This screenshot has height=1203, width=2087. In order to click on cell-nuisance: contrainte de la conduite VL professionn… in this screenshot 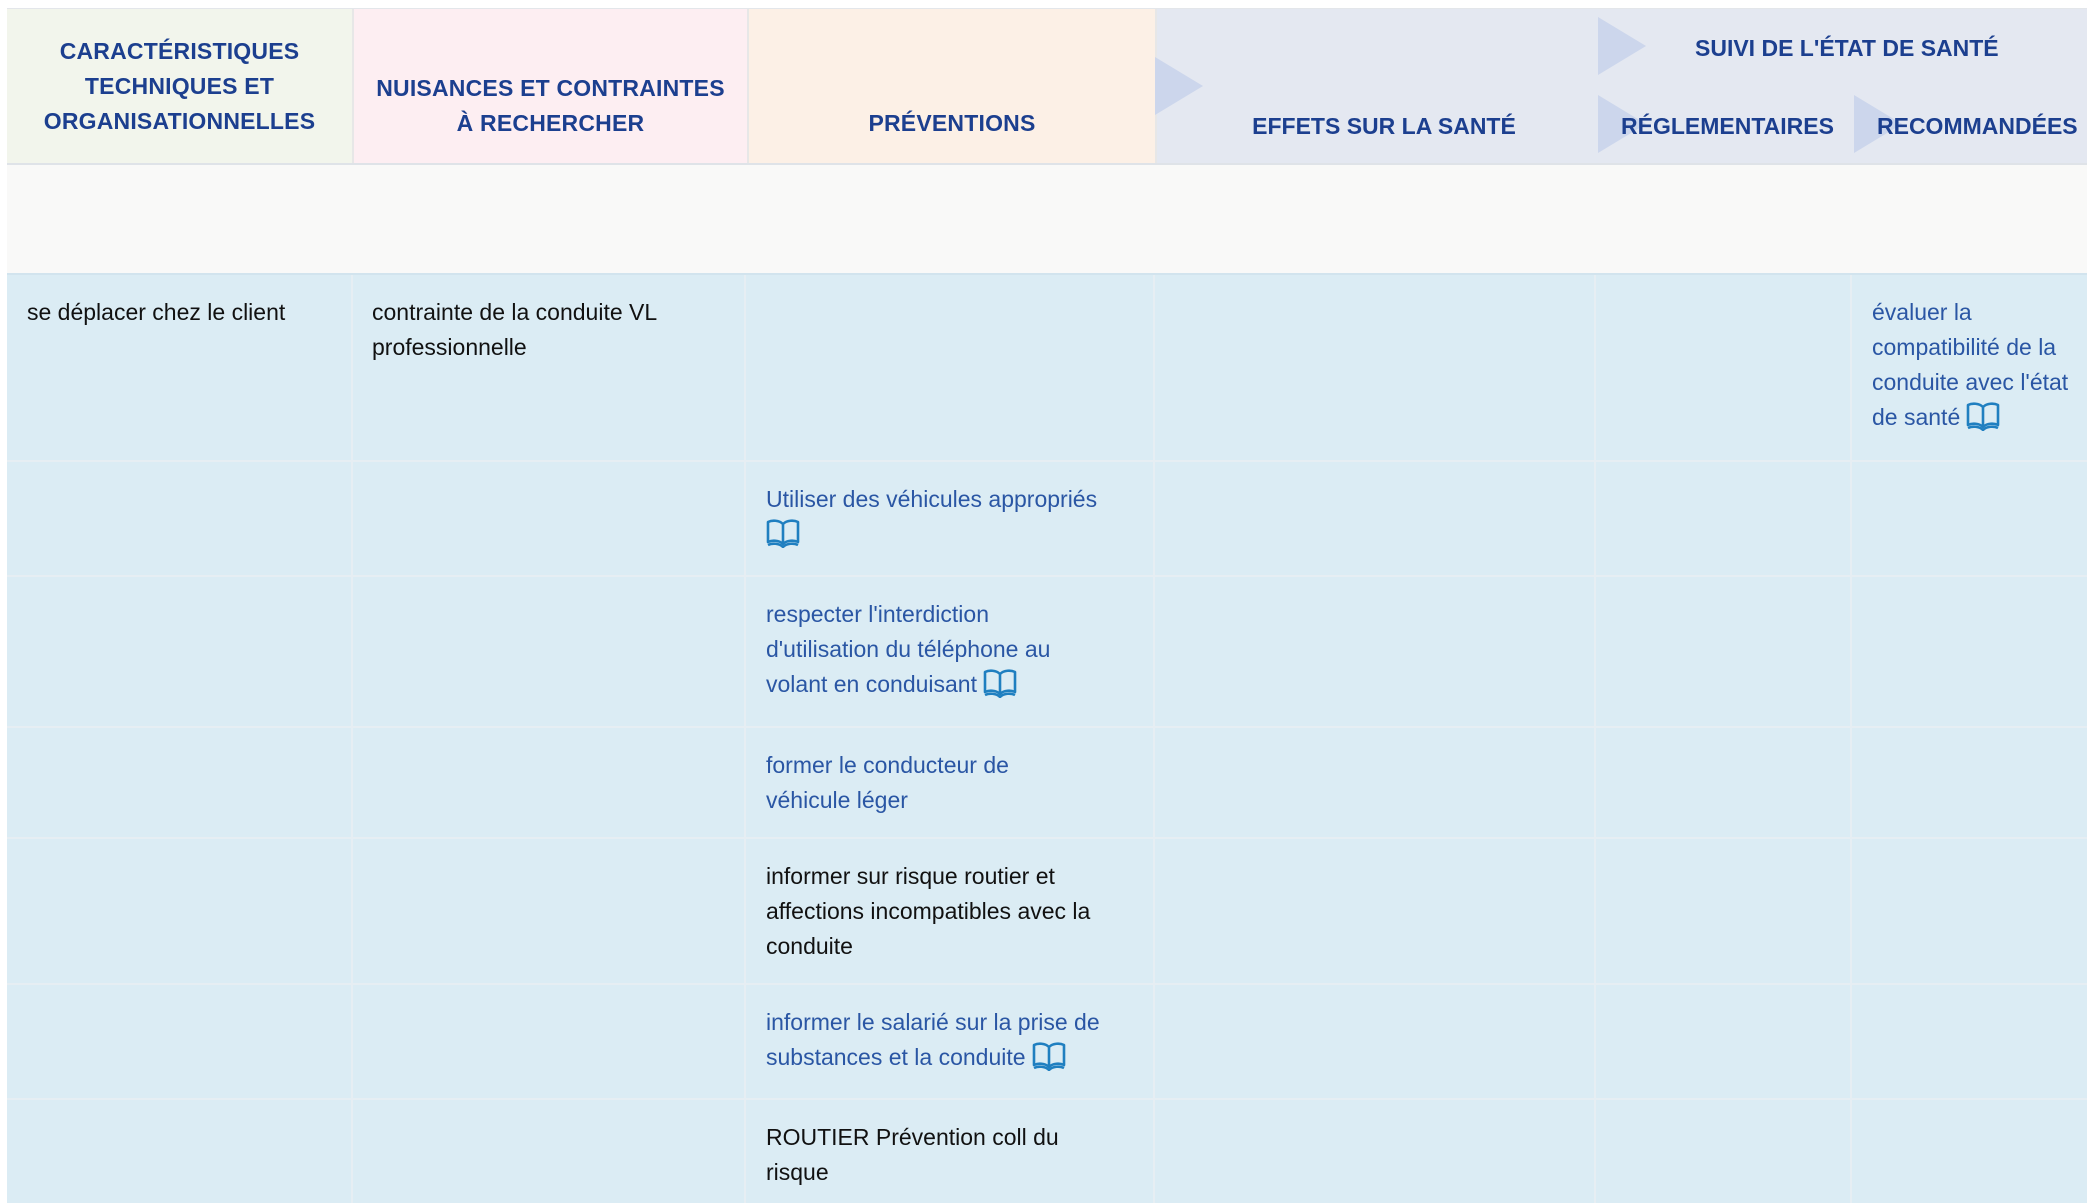, I will do `click(514, 329)`.